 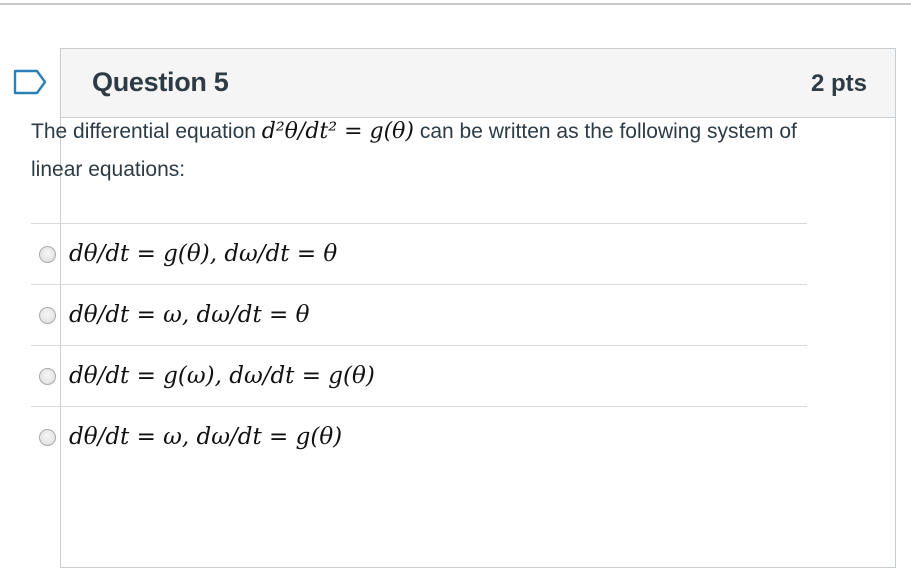 I want to click on answer-option-2: dθ/dt = ω, dω/dt = θ, so click(x=419, y=314).